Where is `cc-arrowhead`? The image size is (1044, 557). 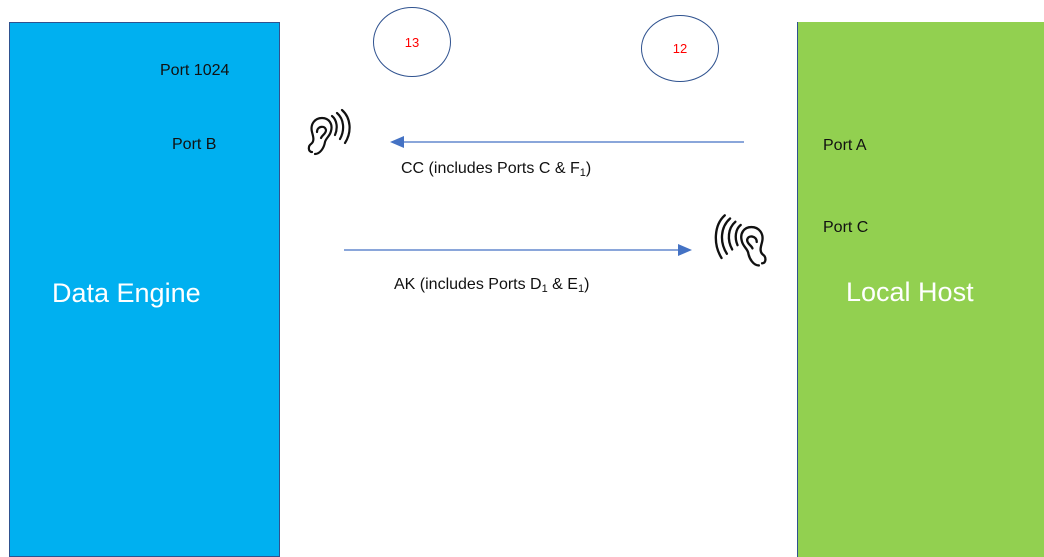 cc-arrowhead is located at coordinates (397, 142).